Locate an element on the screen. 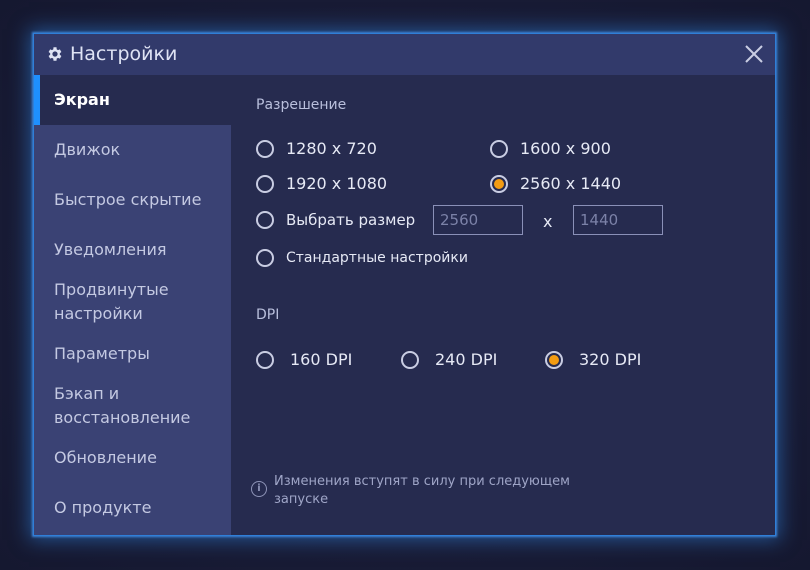 This screenshot has height=570, width=810. sidebar-item-label: Экран is located at coordinates (82, 99).